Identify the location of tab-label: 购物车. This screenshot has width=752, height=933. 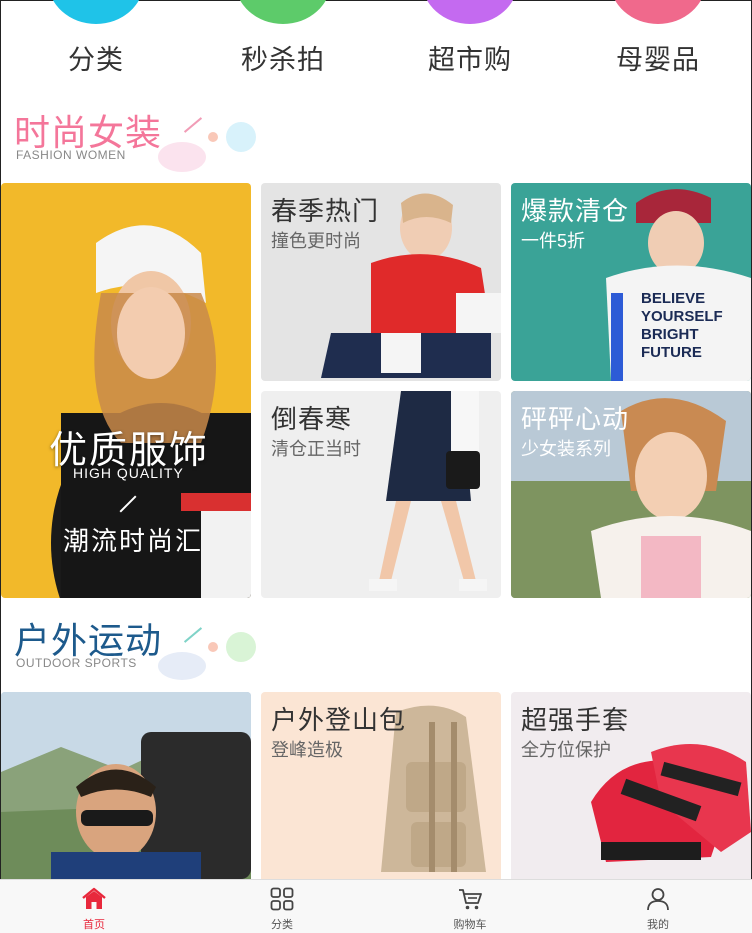
(470, 925).